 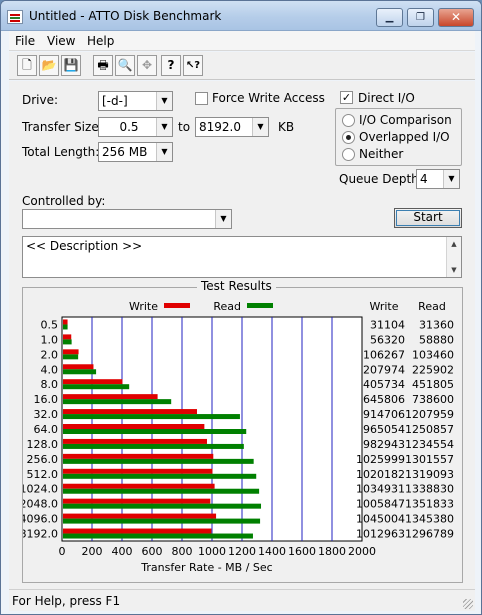 What do you see at coordinates (241, 16) in the screenshot?
I see `title-bar: Untitled - ATTO Disk Benchmark ▁ ❐ ✕` at bounding box center [241, 16].